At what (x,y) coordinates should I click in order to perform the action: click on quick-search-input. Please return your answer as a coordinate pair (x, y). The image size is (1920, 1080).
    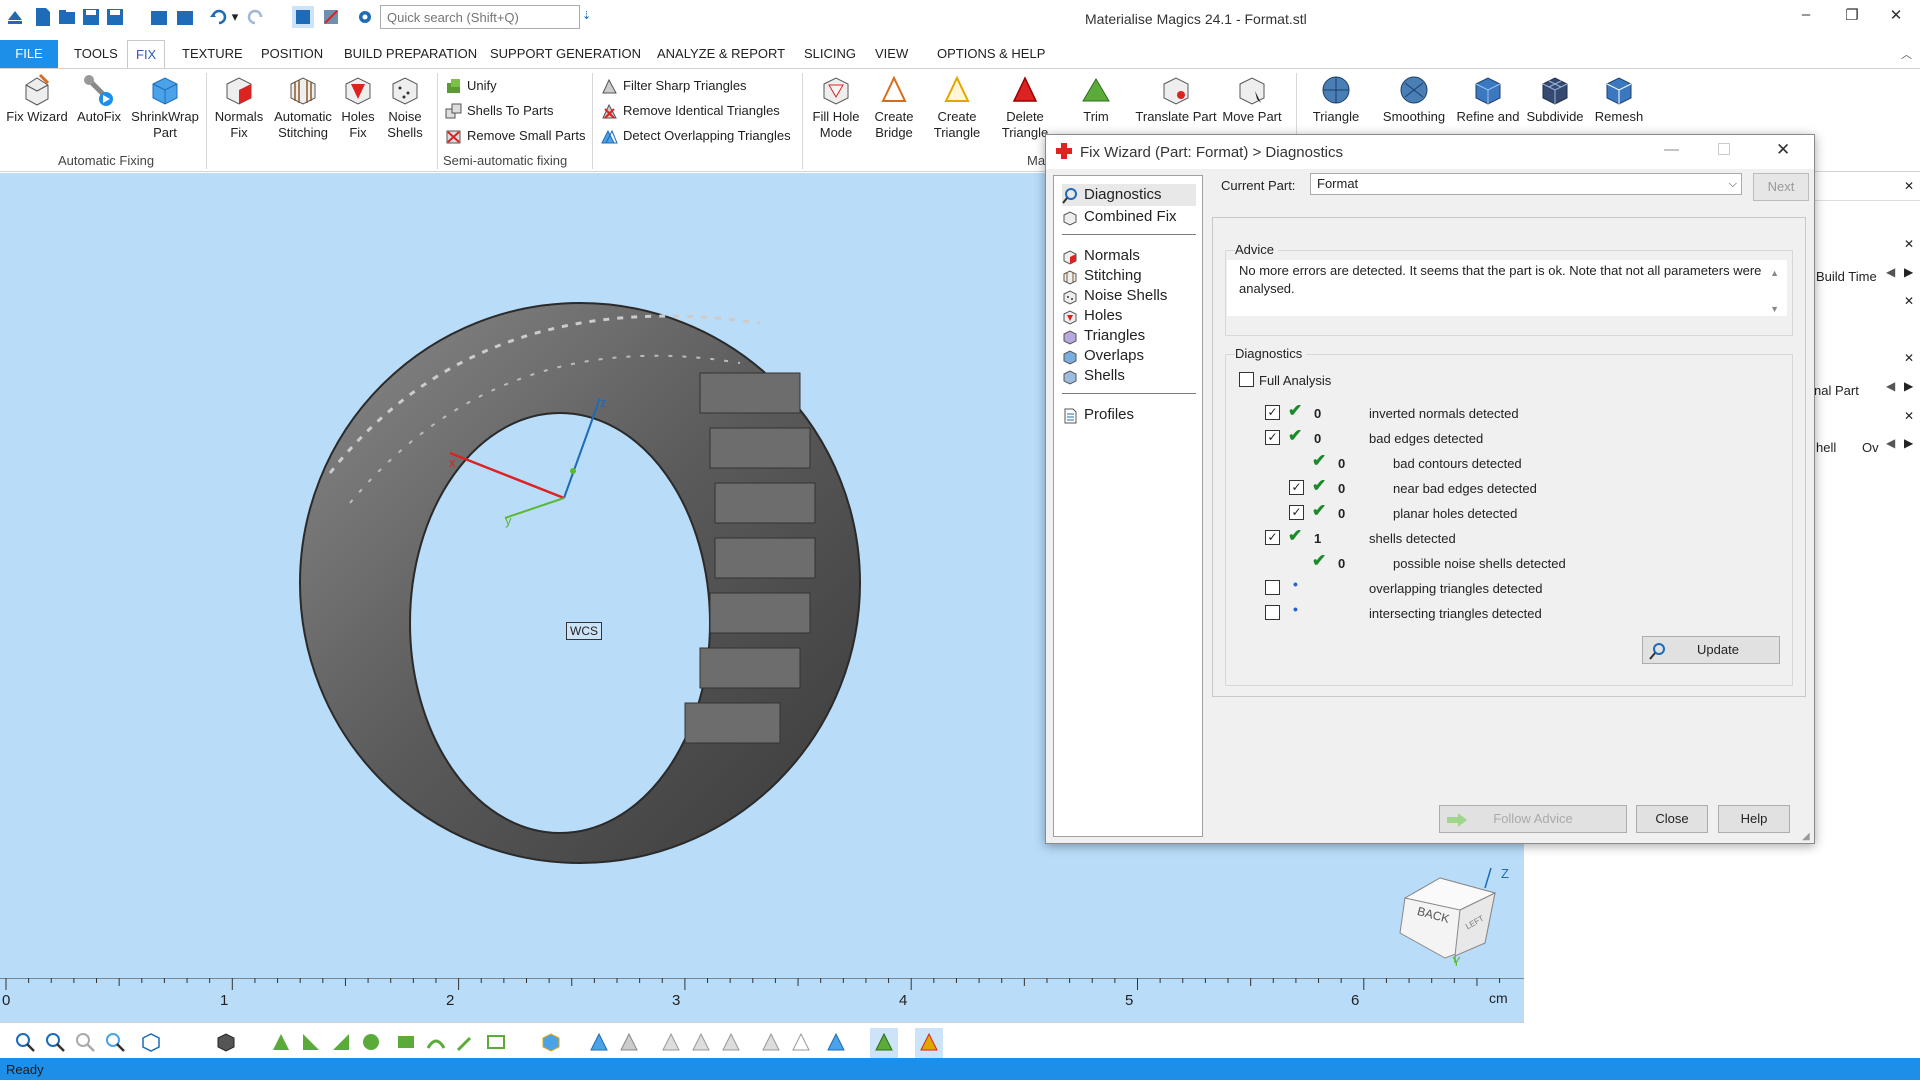
    Looking at the image, I should click on (480, 17).